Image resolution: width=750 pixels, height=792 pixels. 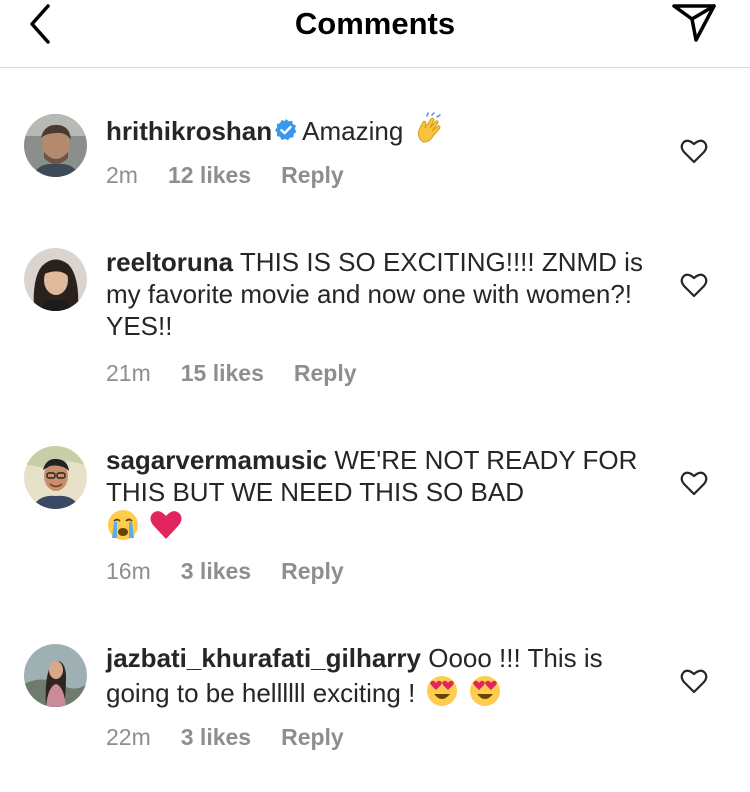 What do you see at coordinates (375, 23) in the screenshot?
I see `page-title: Comments` at bounding box center [375, 23].